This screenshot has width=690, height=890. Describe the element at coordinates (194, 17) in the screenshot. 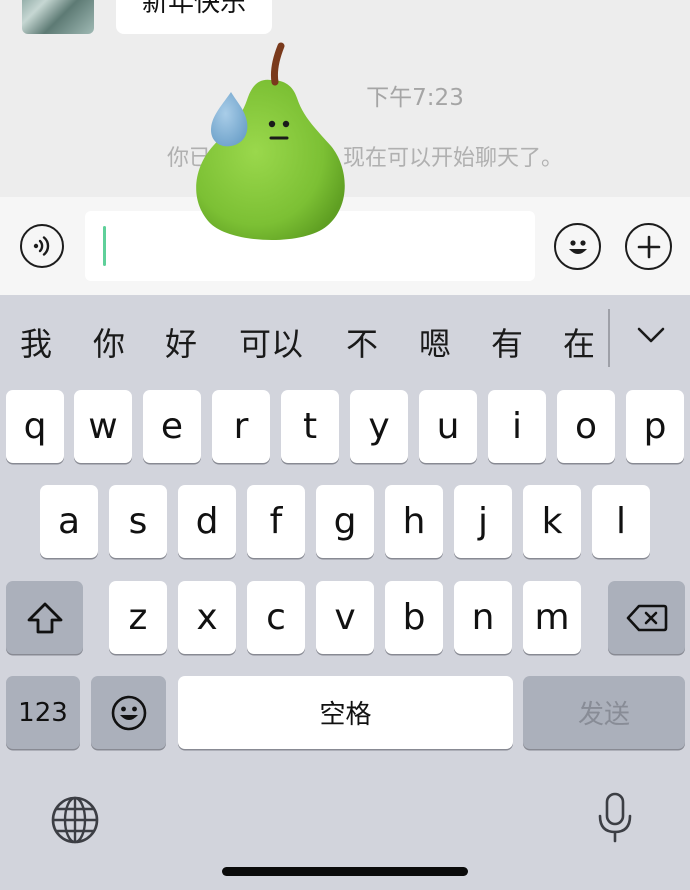

I see `message-bubble: 新年快乐` at that location.